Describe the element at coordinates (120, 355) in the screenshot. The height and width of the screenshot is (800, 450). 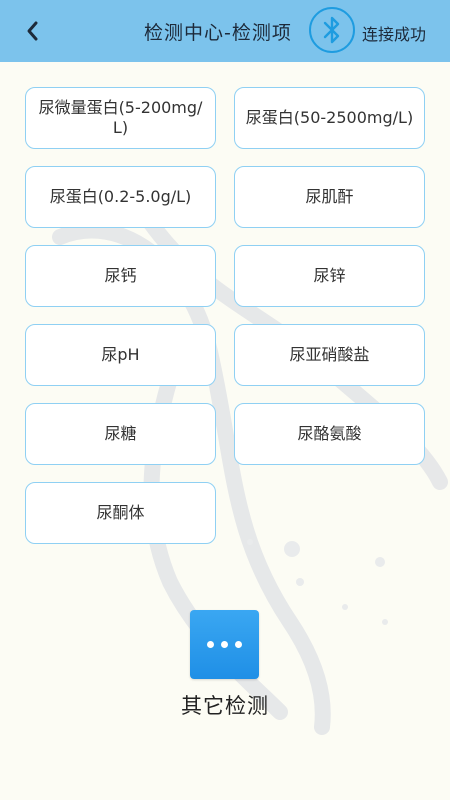
I see `item-urine-ph: 尿pH` at that location.